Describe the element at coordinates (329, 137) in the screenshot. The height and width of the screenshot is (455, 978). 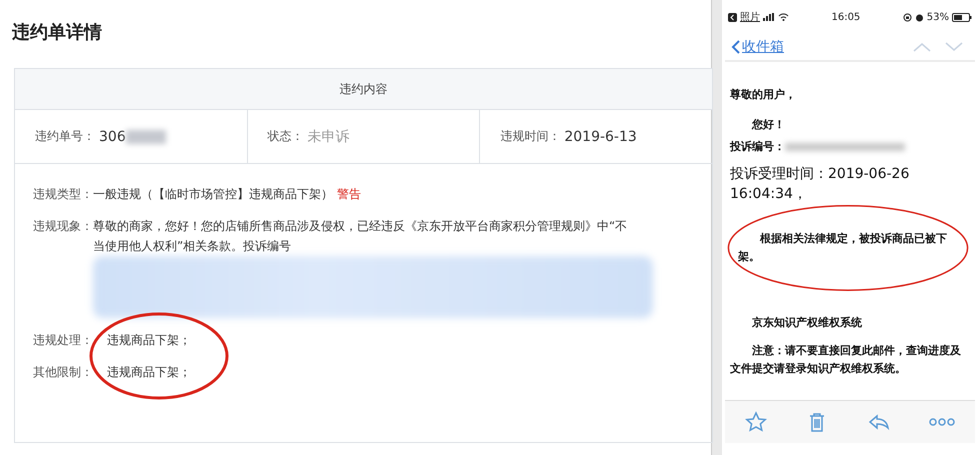
I see `field-value: 未申诉` at that location.